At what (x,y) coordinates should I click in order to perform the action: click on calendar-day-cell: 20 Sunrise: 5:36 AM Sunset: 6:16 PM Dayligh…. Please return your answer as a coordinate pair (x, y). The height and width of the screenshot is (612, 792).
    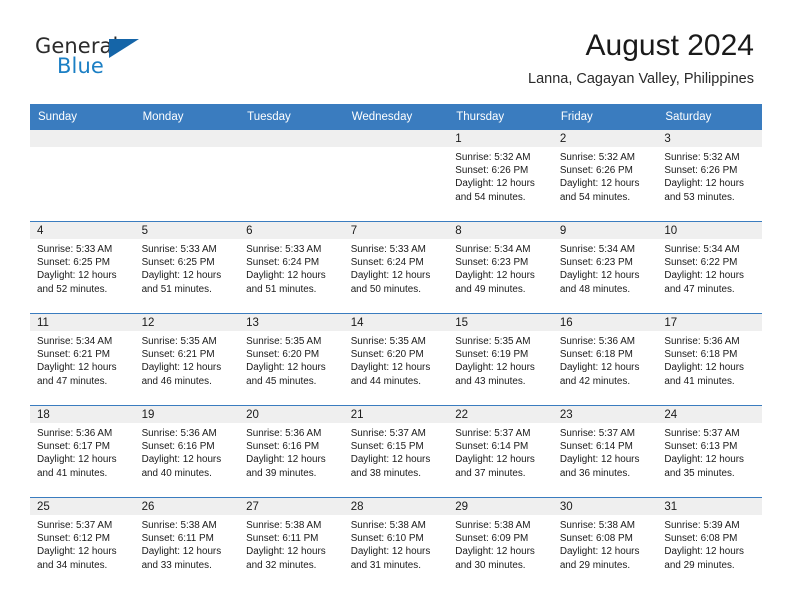
    Looking at the image, I should click on (291, 451).